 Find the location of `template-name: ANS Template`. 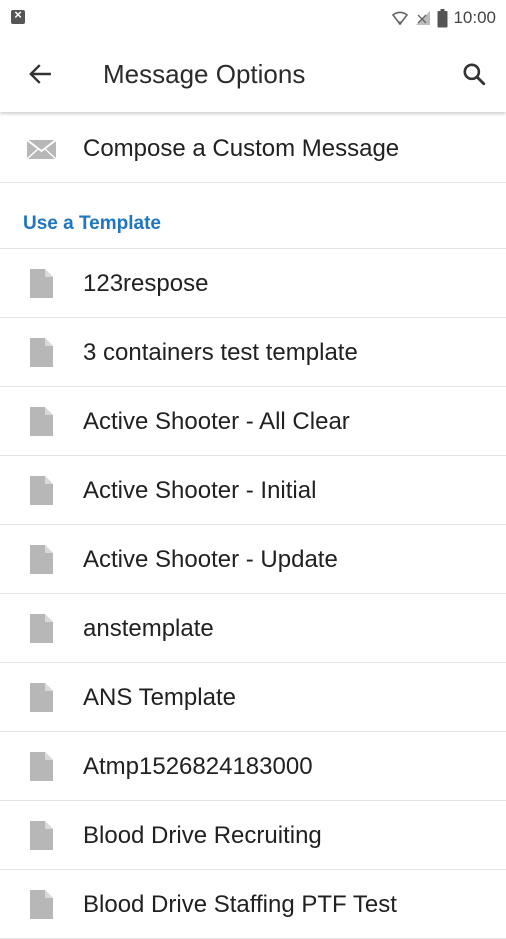

template-name: ANS Template is located at coordinates (159, 697).